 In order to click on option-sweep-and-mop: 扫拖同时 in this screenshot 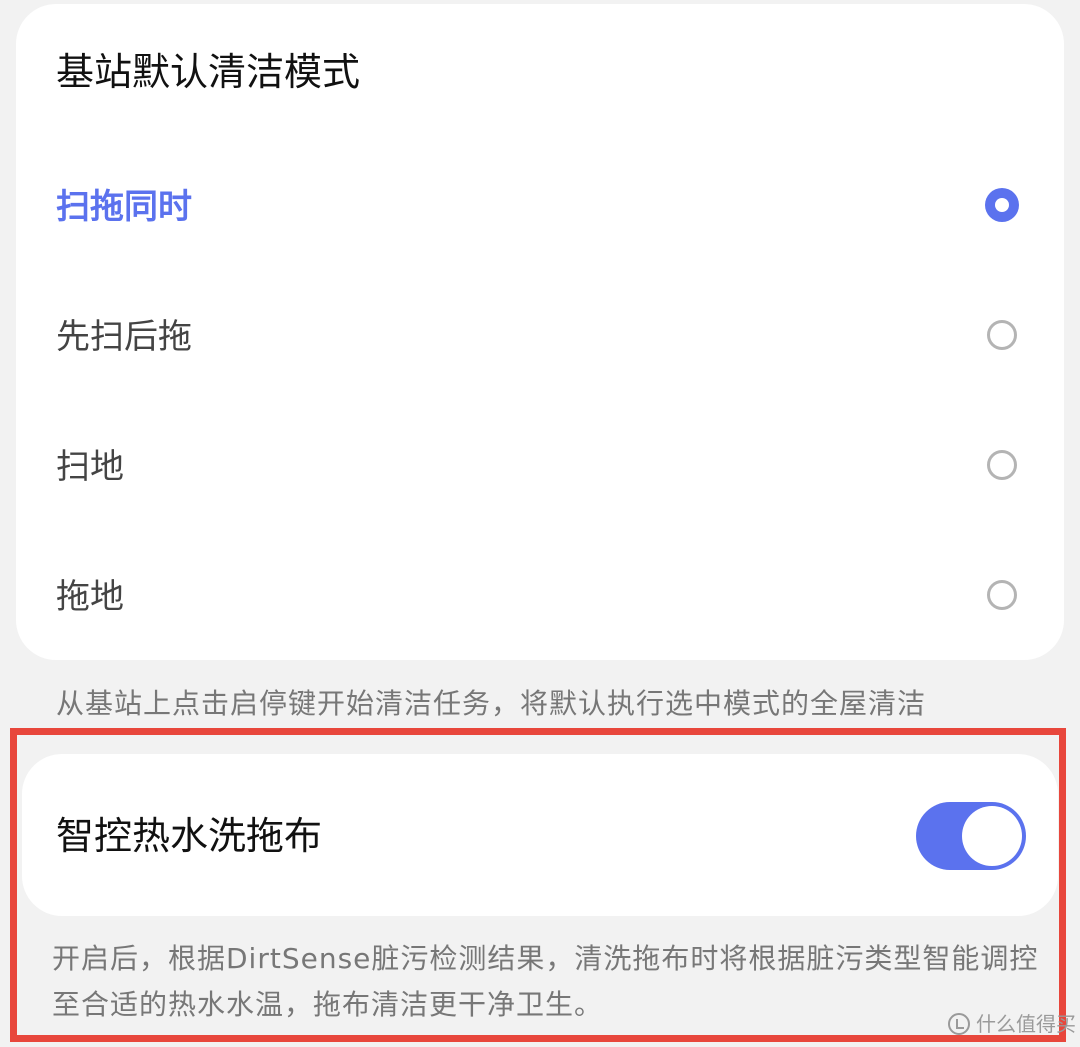, I will do `click(540, 207)`.